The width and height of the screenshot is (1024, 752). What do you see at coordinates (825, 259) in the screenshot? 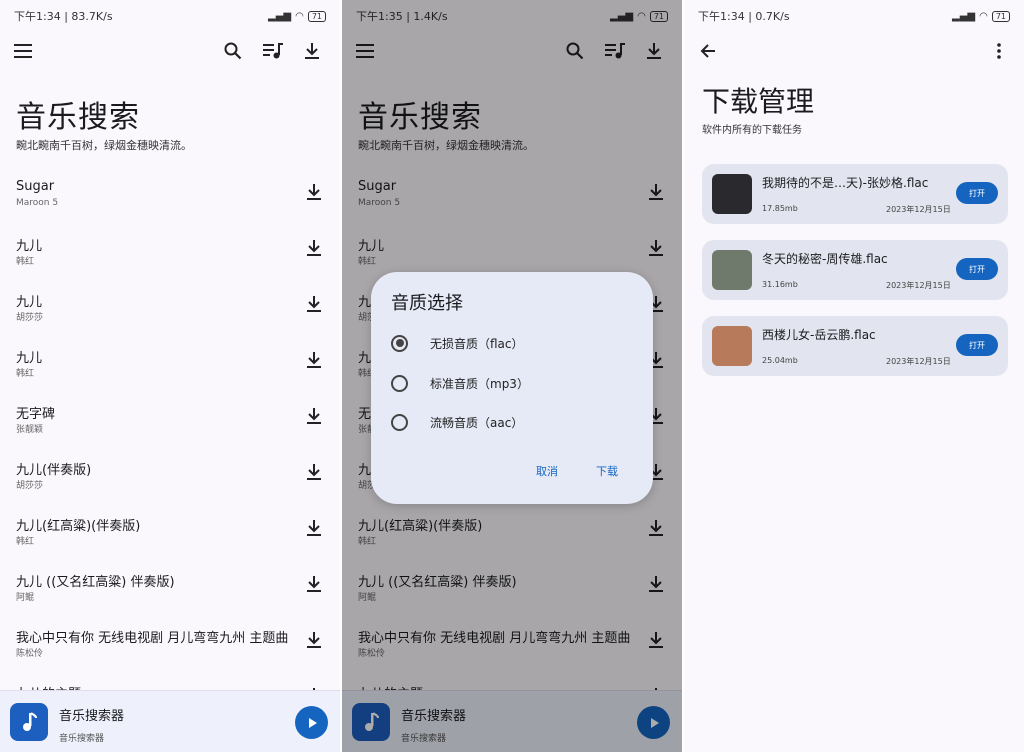
I see `file-name: 冬天的秘密-周传雄.flac` at bounding box center [825, 259].